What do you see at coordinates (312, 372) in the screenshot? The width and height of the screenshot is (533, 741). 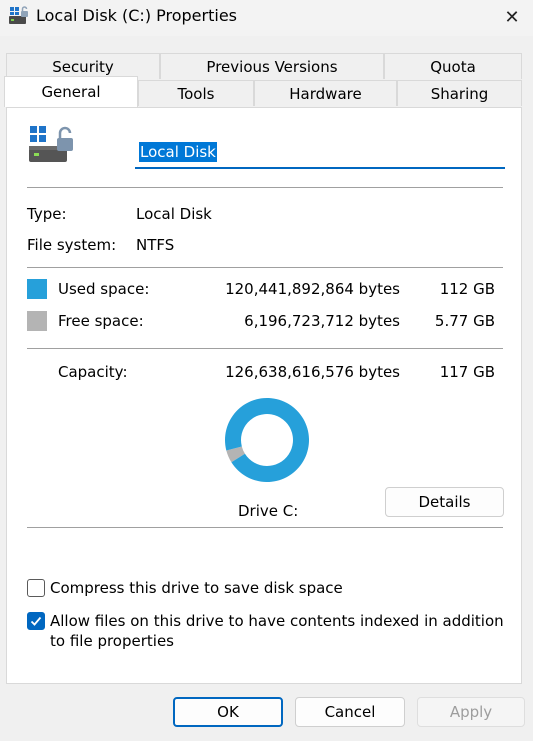 I see `capacity-bytes: 126,638,616,576 bytes` at bounding box center [312, 372].